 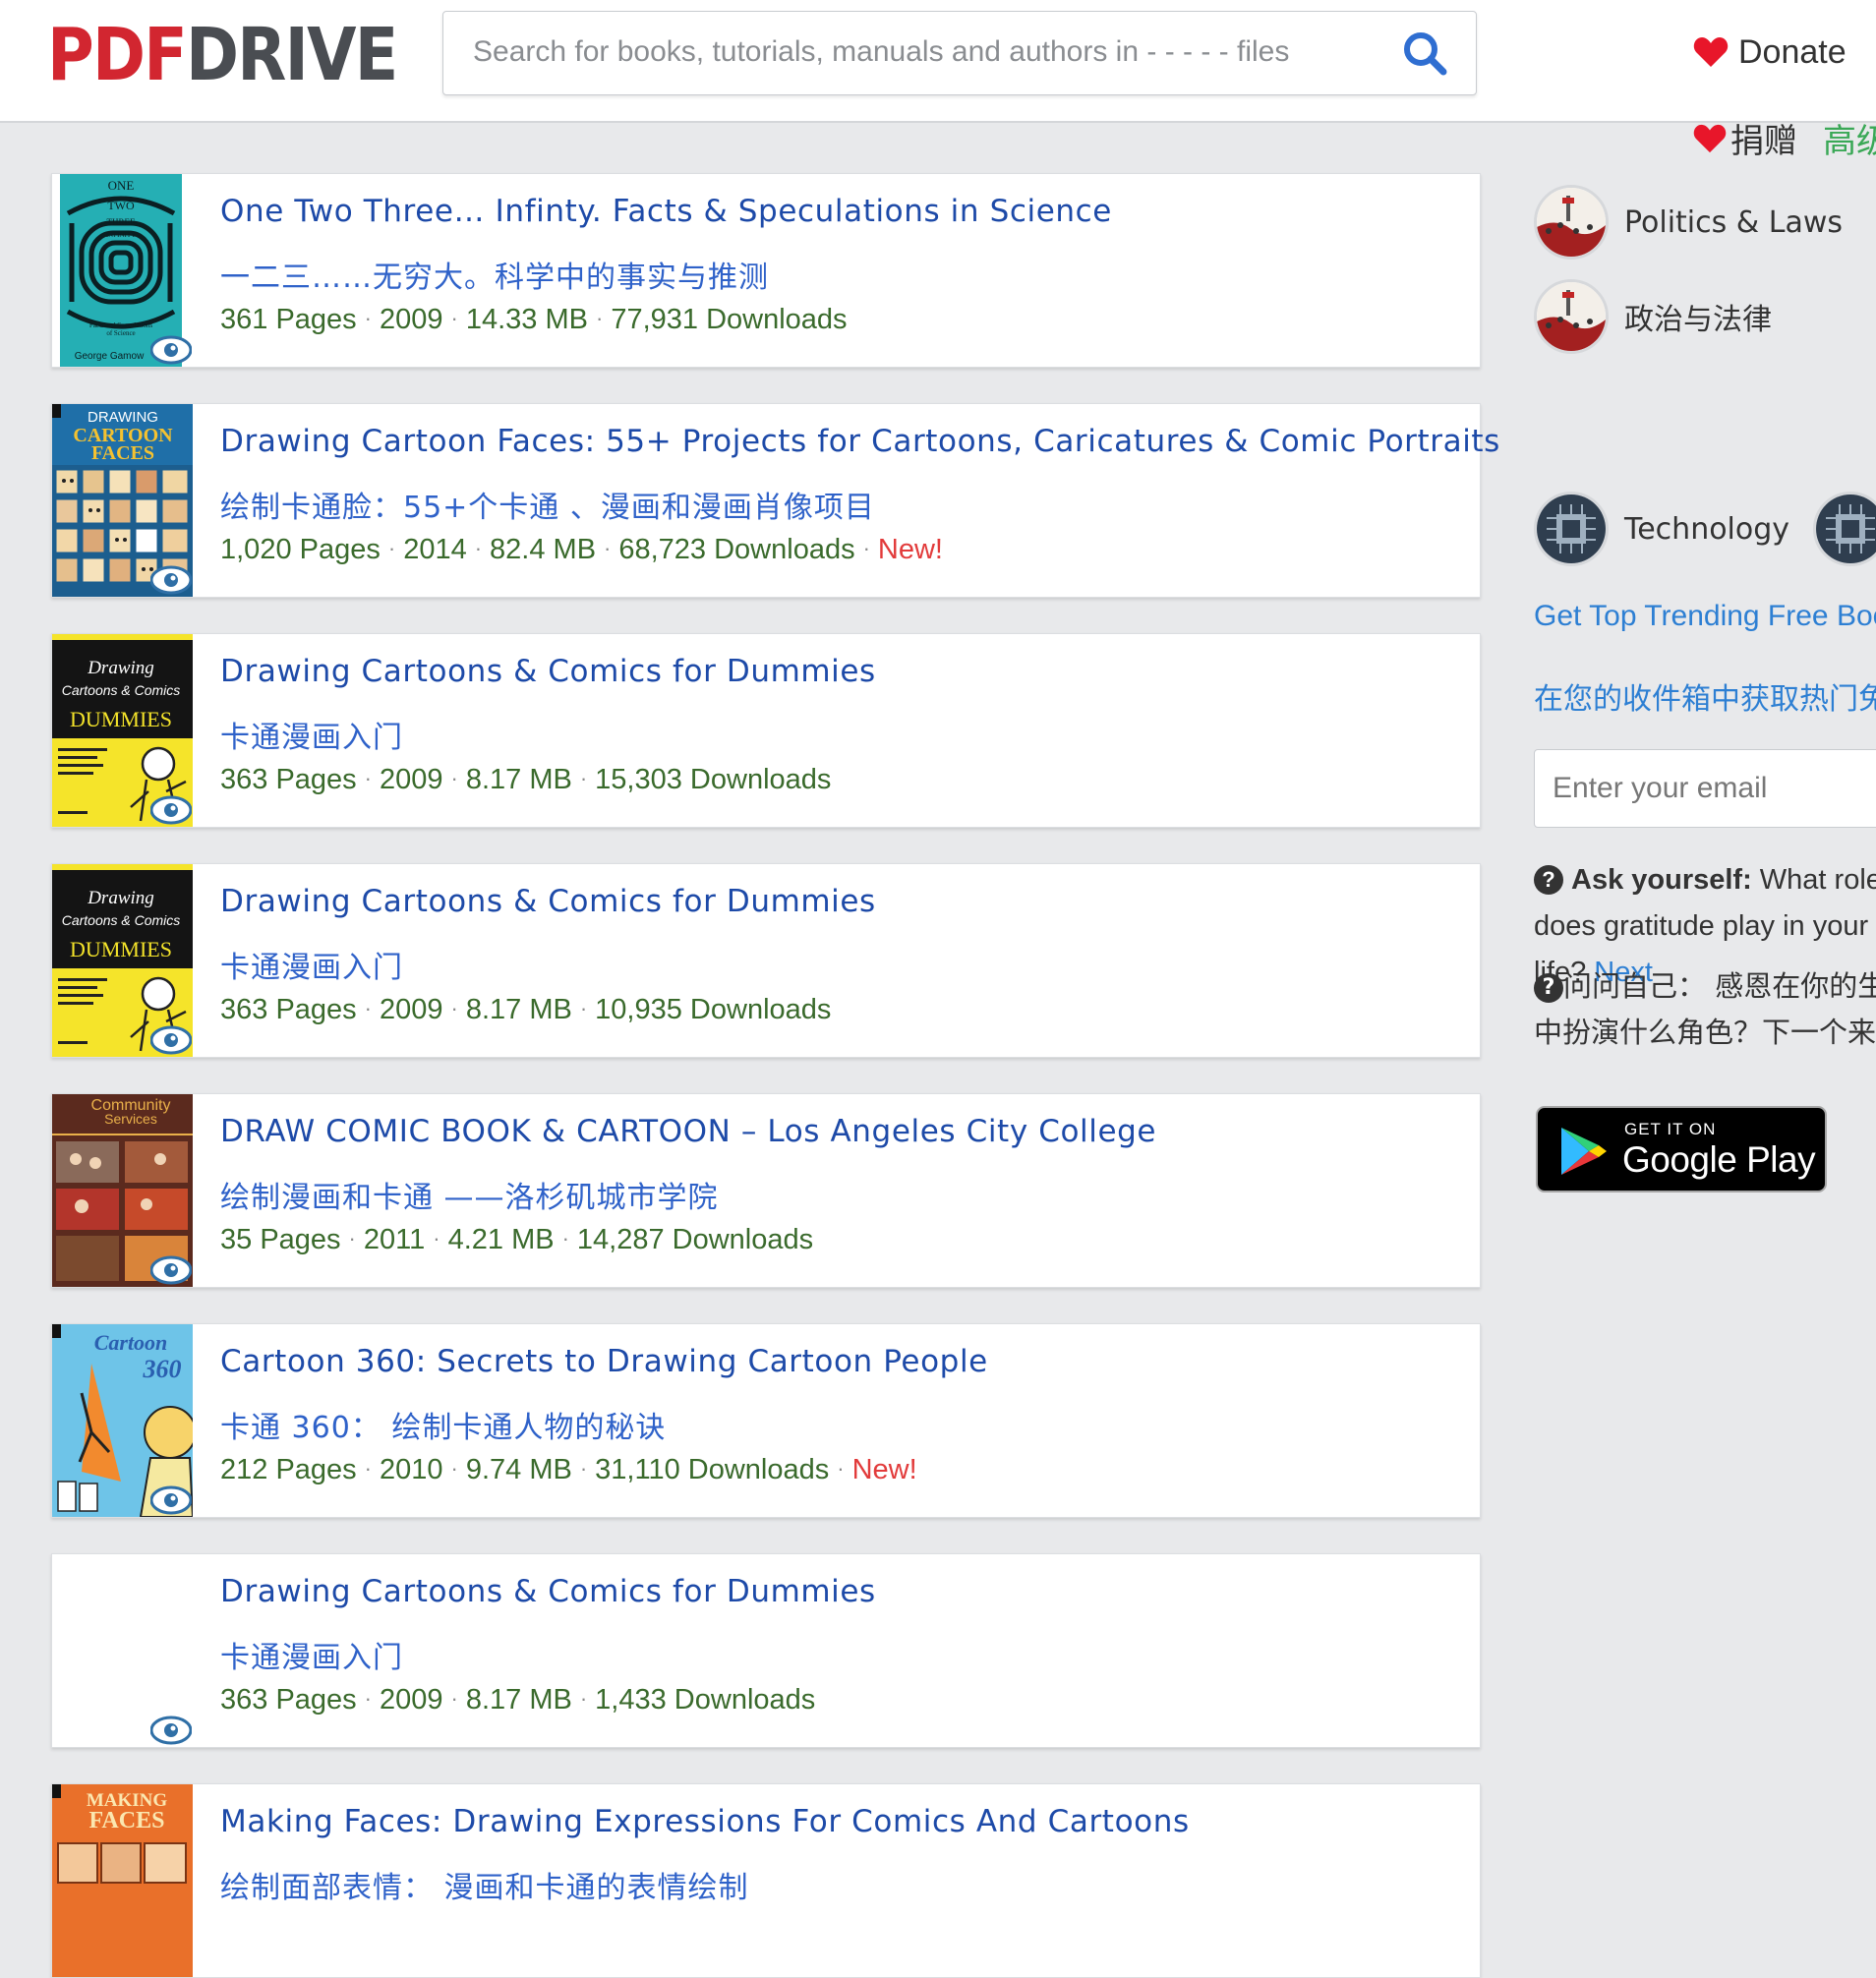 I want to click on ask-yourself-cn: ?问问自己： 感恩在你的生活中扮演什么角色？下一个来, so click(x=1705, y=1009).